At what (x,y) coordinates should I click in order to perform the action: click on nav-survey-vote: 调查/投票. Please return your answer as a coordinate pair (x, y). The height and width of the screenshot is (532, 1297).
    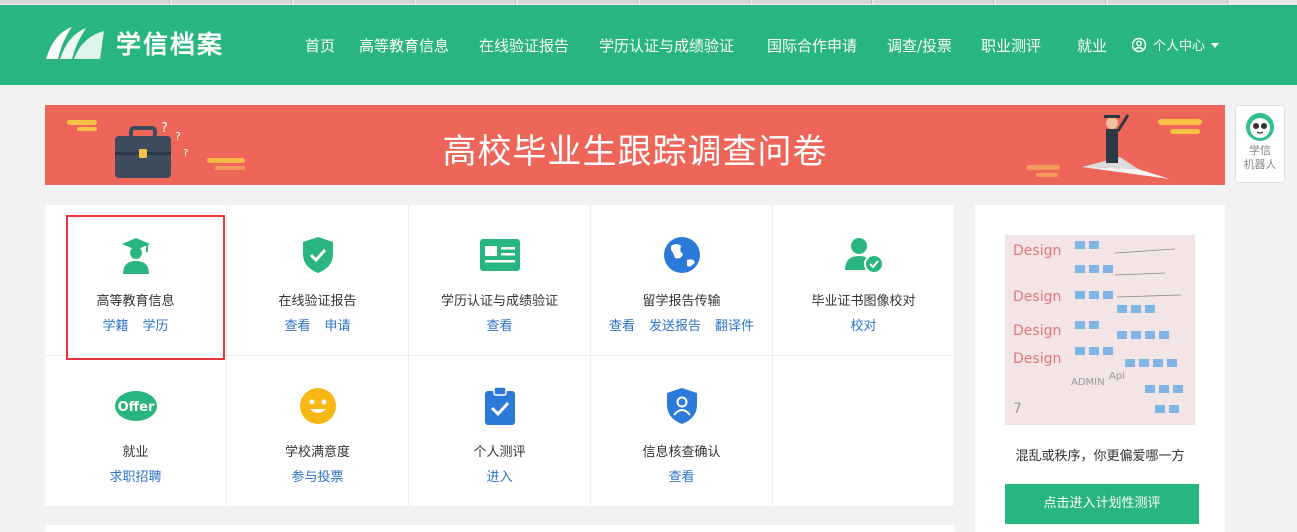
    Looking at the image, I should click on (919, 45).